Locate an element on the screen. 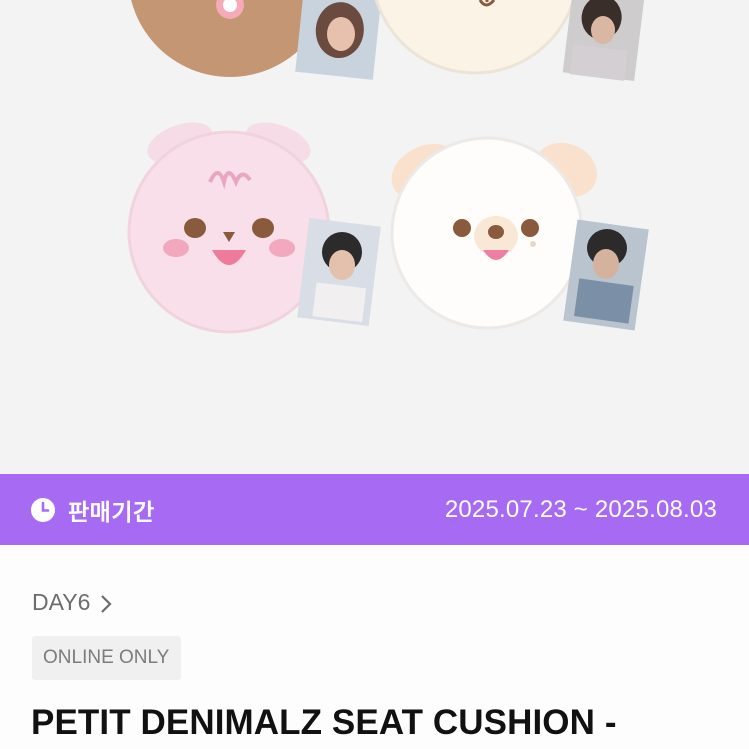  online-only-badge: ONLINE ONLY is located at coordinates (107, 658).